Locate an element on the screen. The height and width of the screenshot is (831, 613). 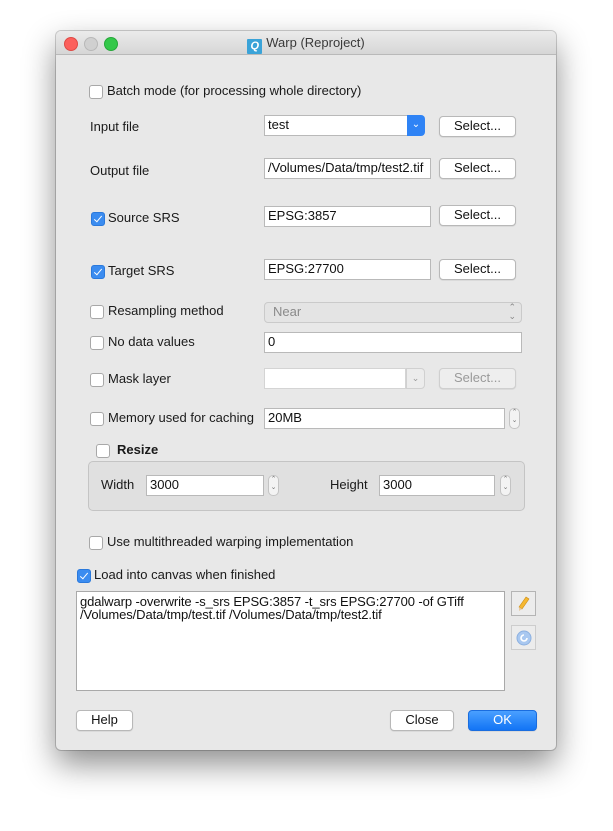
output-file-label: Output file is located at coordinates (120, 170).